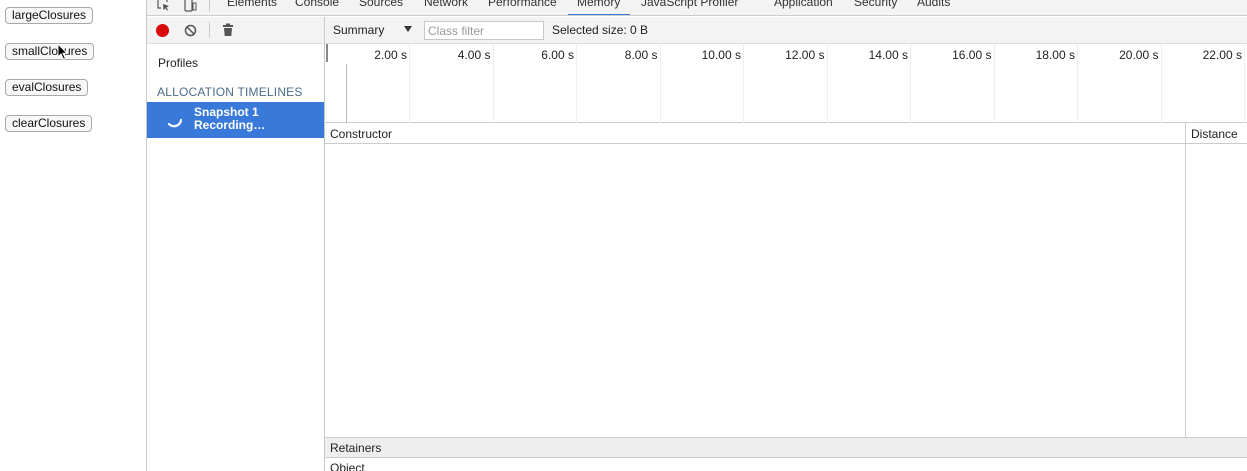 Image resolution: width=1247 pixels, height=471 pixels. I want to click on timeline-tick-label: 6.00 s, so click(557, 55).